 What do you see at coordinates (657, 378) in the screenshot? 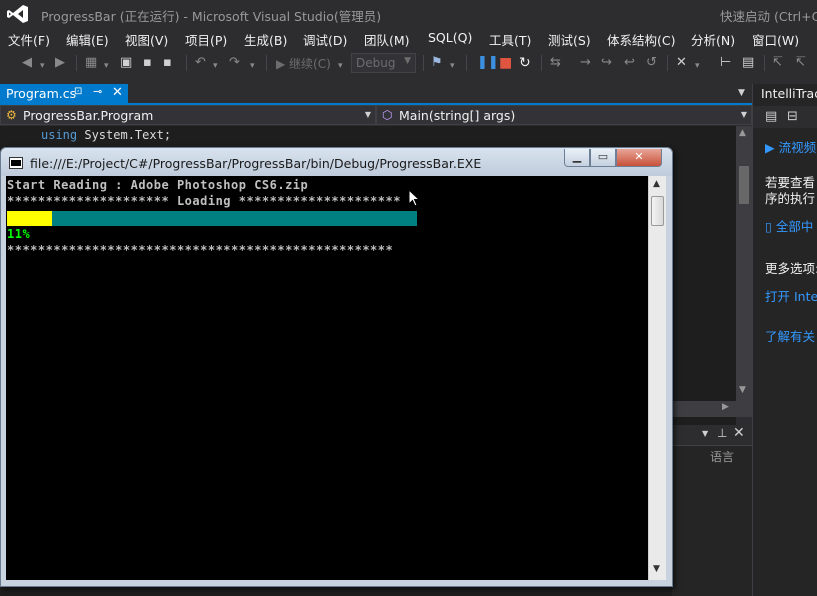
I see `console-vertical-scrollbar: ▲ ▼` at bounding box center [657, 378].